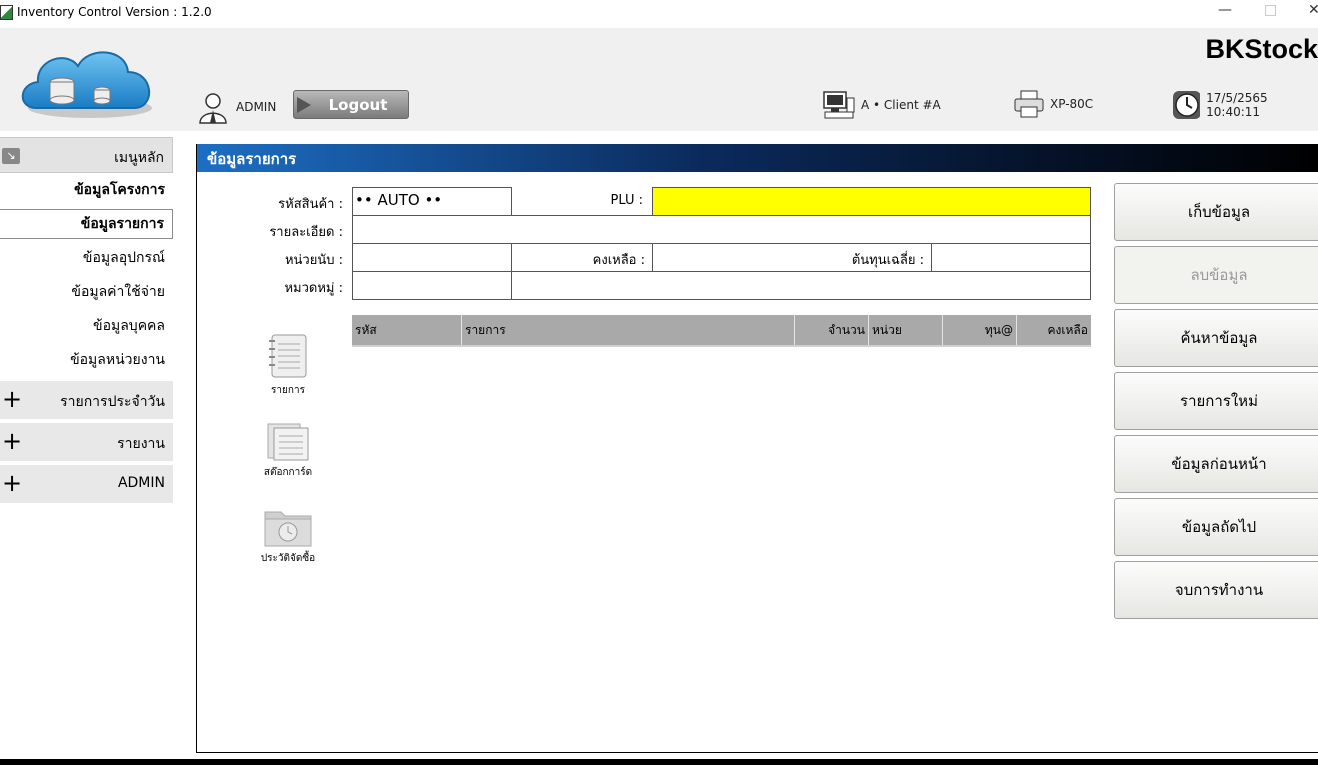 The width and height of the screenshot is (1318, 765). I want to click on main-menu-header: ↘ เมนูหลัก, so click(86, 155).